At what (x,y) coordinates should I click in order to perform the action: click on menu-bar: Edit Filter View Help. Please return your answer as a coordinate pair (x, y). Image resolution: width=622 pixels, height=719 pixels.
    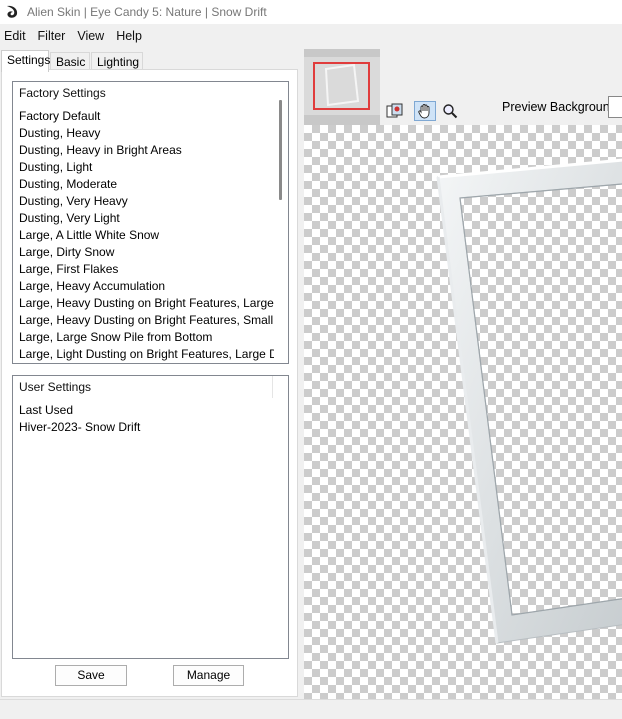
    Looking at the image, I should click on (311, 36).